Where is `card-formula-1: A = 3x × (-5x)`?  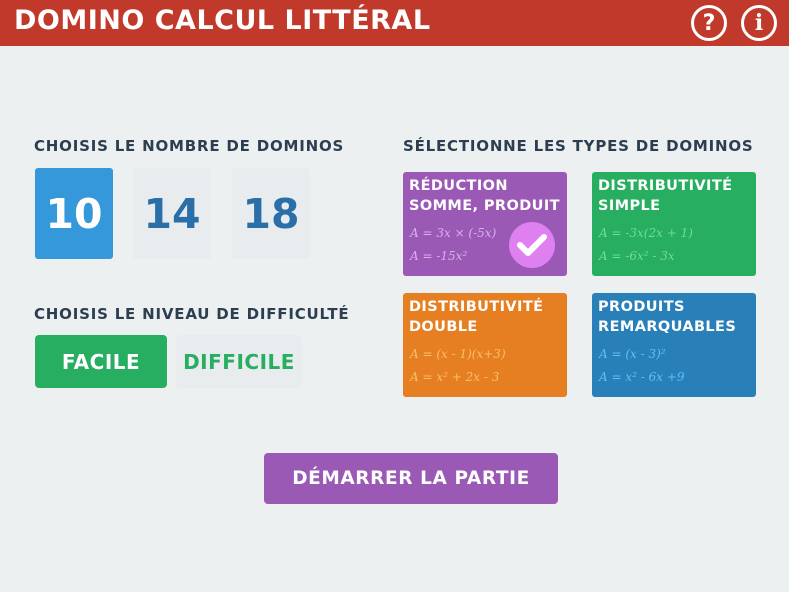 card-formula-1: A = 3x × (-5x) is located at coordinates (453, 233).